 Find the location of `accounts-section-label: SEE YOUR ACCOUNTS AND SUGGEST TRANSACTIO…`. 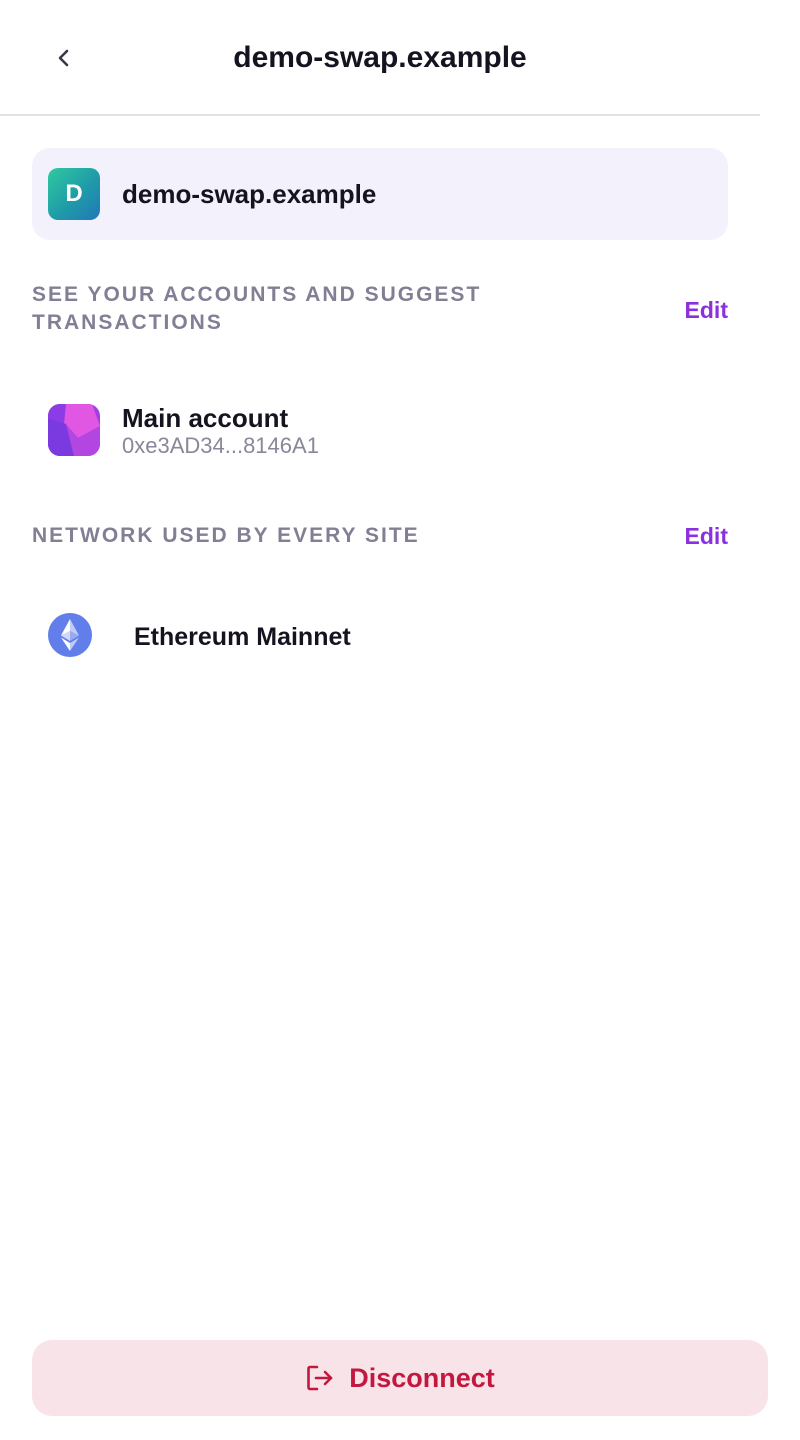

accounts-section-label: SEE YOUR ACCOUNTS AND SUGGEST TRANSACTIO… is located at coordinates (257, 308).